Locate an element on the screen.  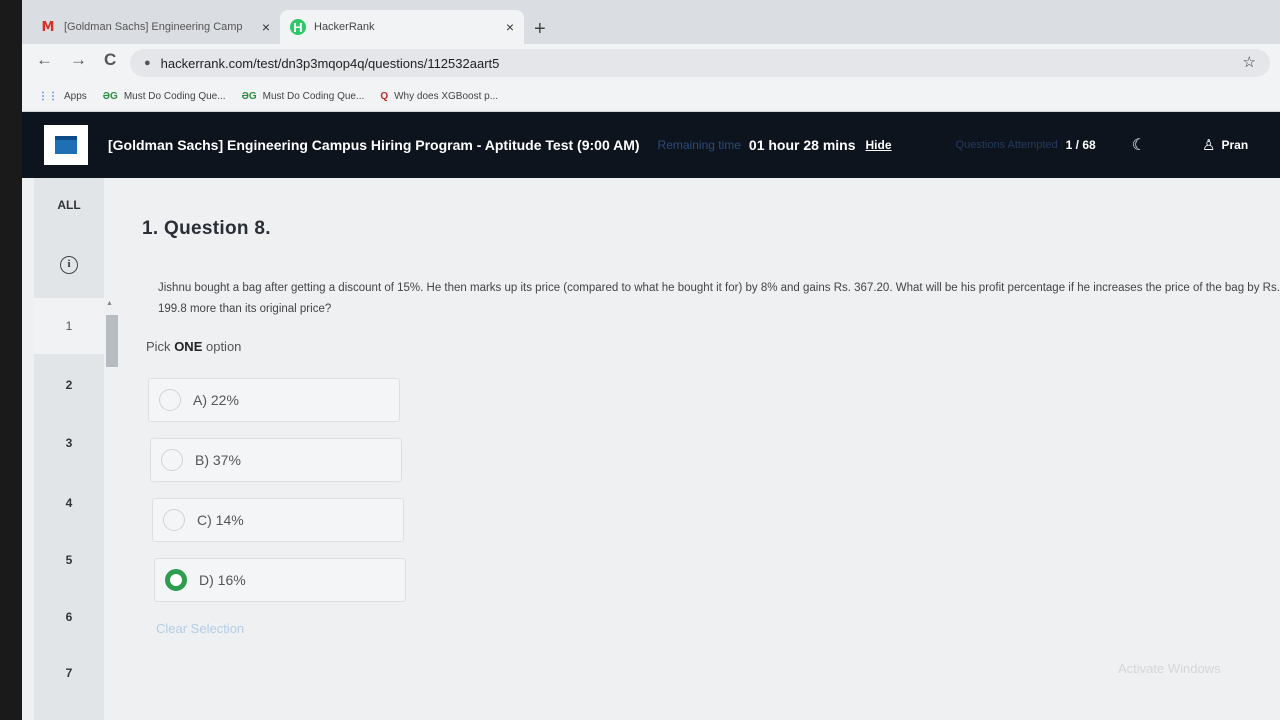
remaining-time-value: 01 hour 28 mins is located at coordinates (802, 145).